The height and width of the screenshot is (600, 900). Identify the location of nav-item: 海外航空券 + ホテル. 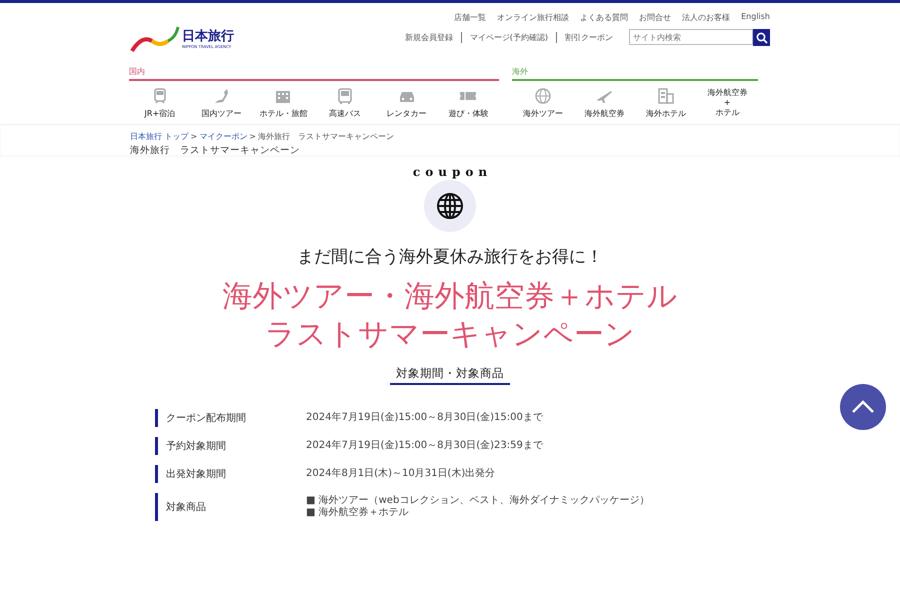
(727, 103).